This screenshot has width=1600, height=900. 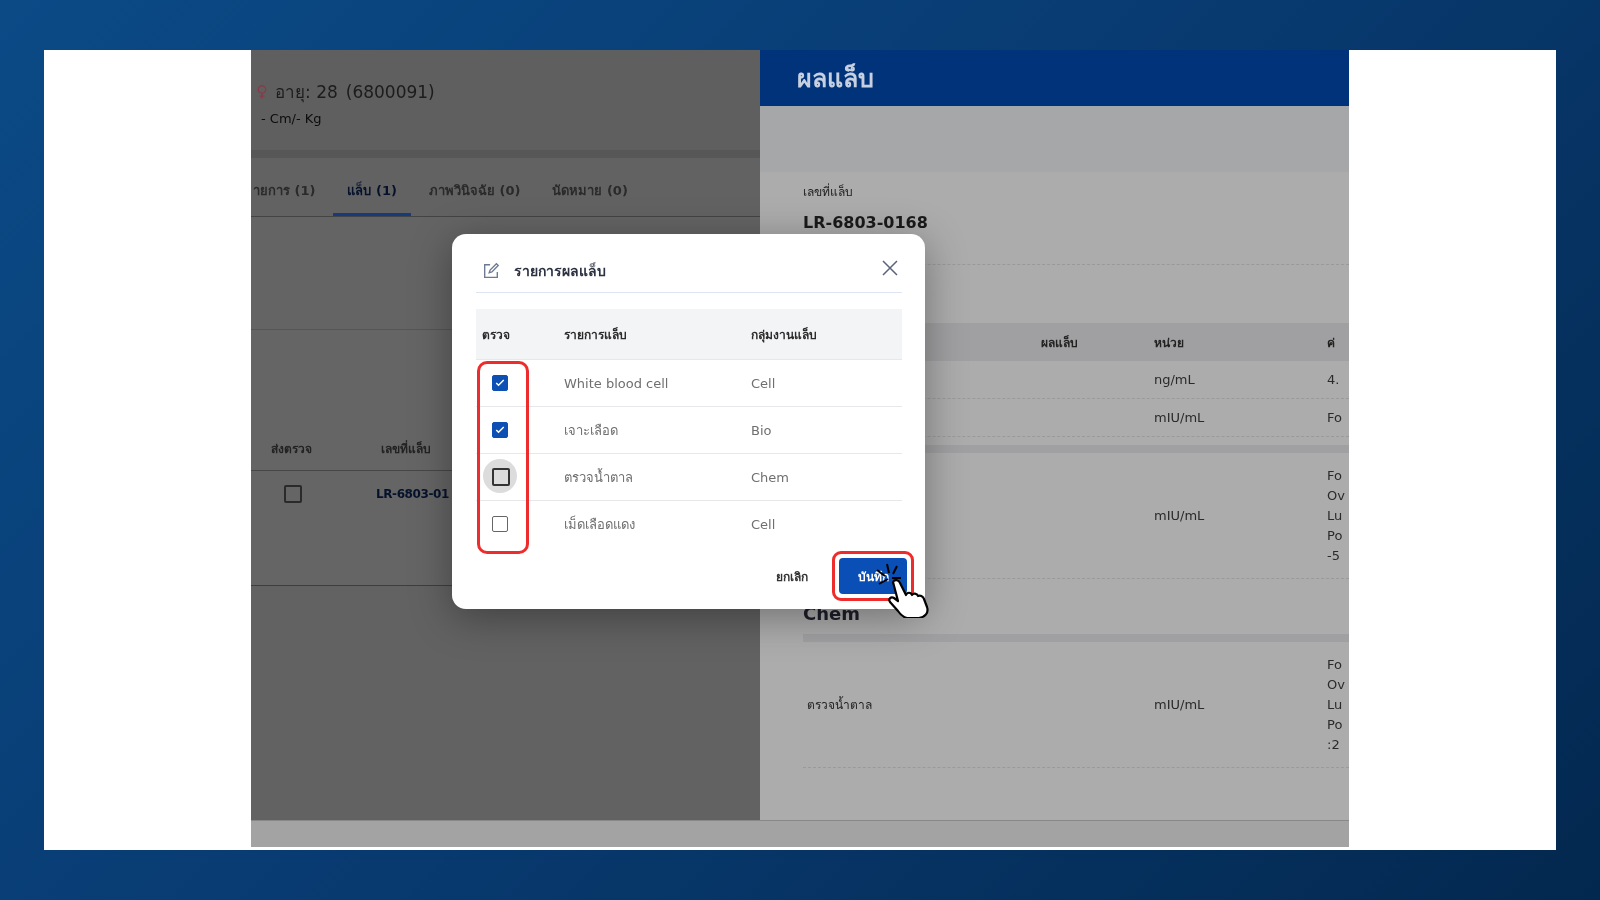 I want to click on save-button: บันทึก, so click(x=873, y=576).